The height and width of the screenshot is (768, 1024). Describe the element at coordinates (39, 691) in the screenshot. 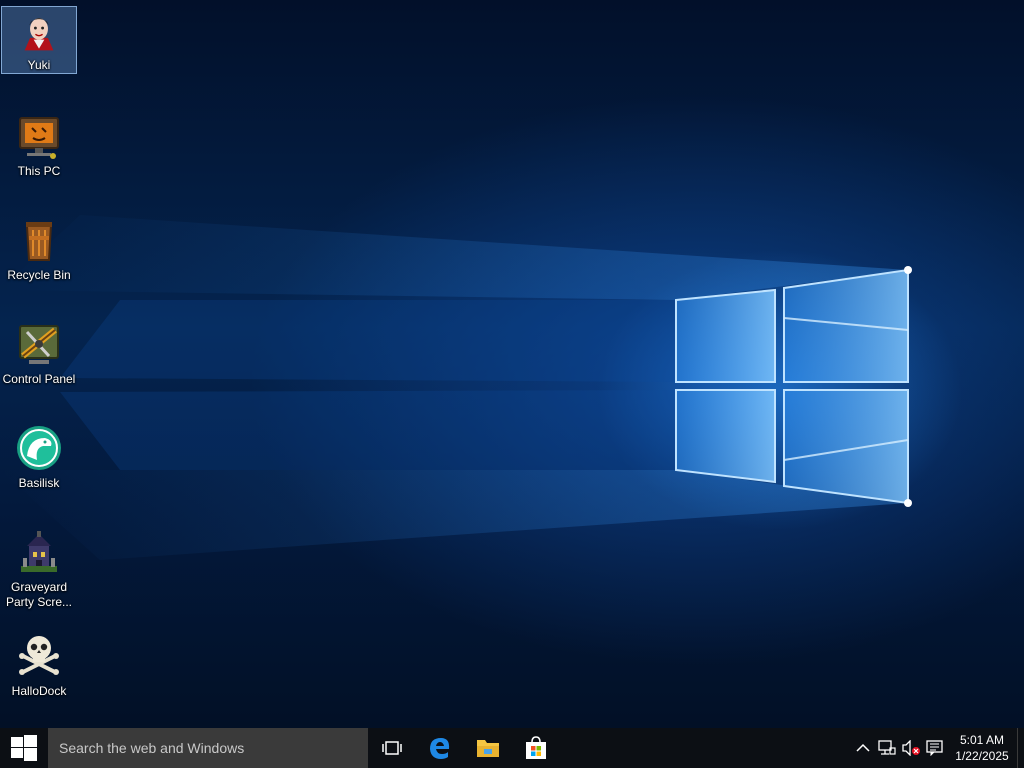

I see `desktop-icon-label: HalloDock` at that location.